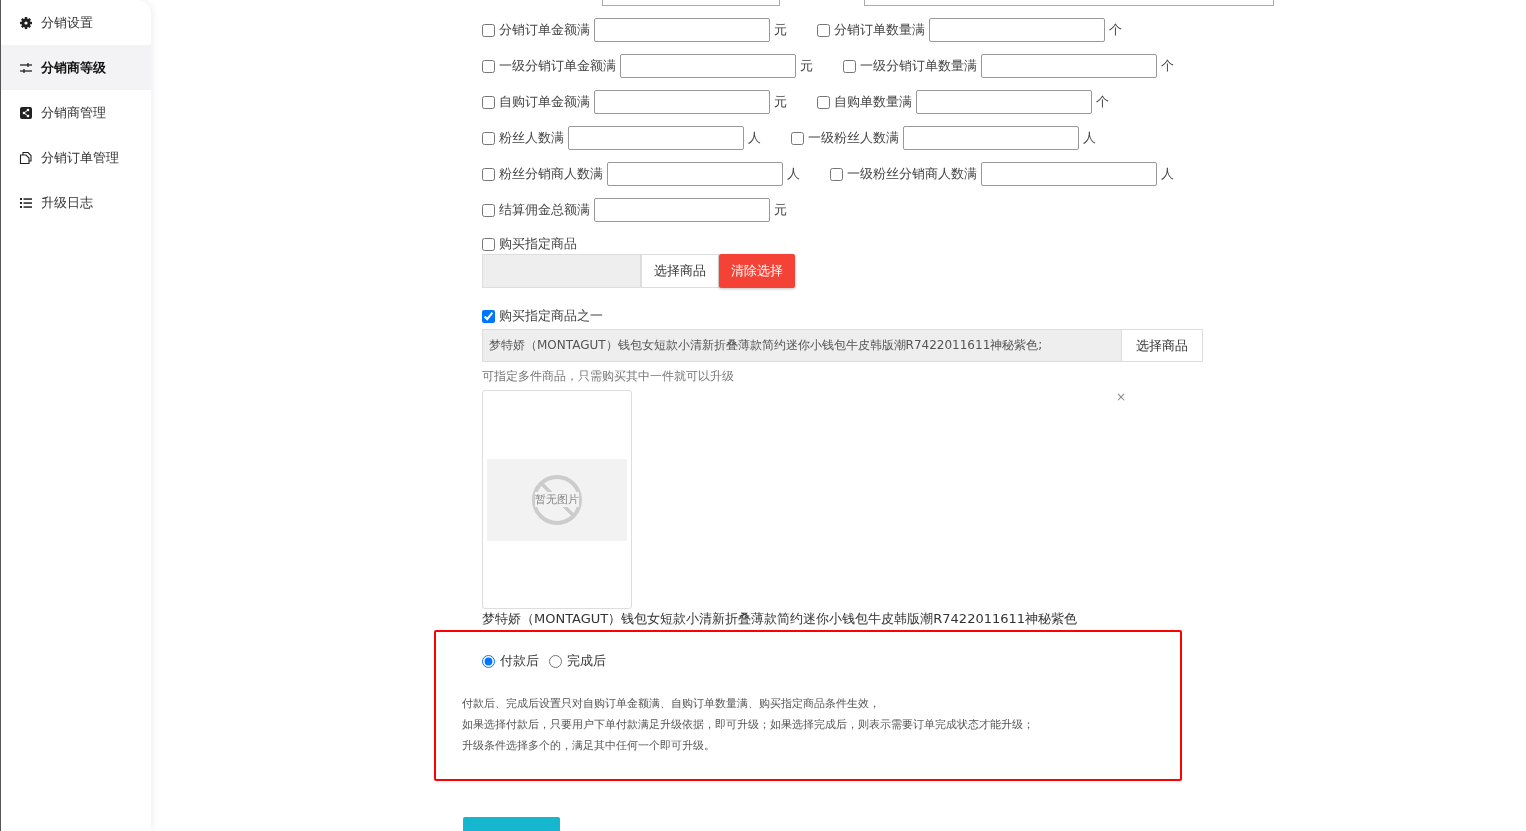 The height and width of the screenshot is (831, 1526). I want to click on share-icon, so click(26, 112).